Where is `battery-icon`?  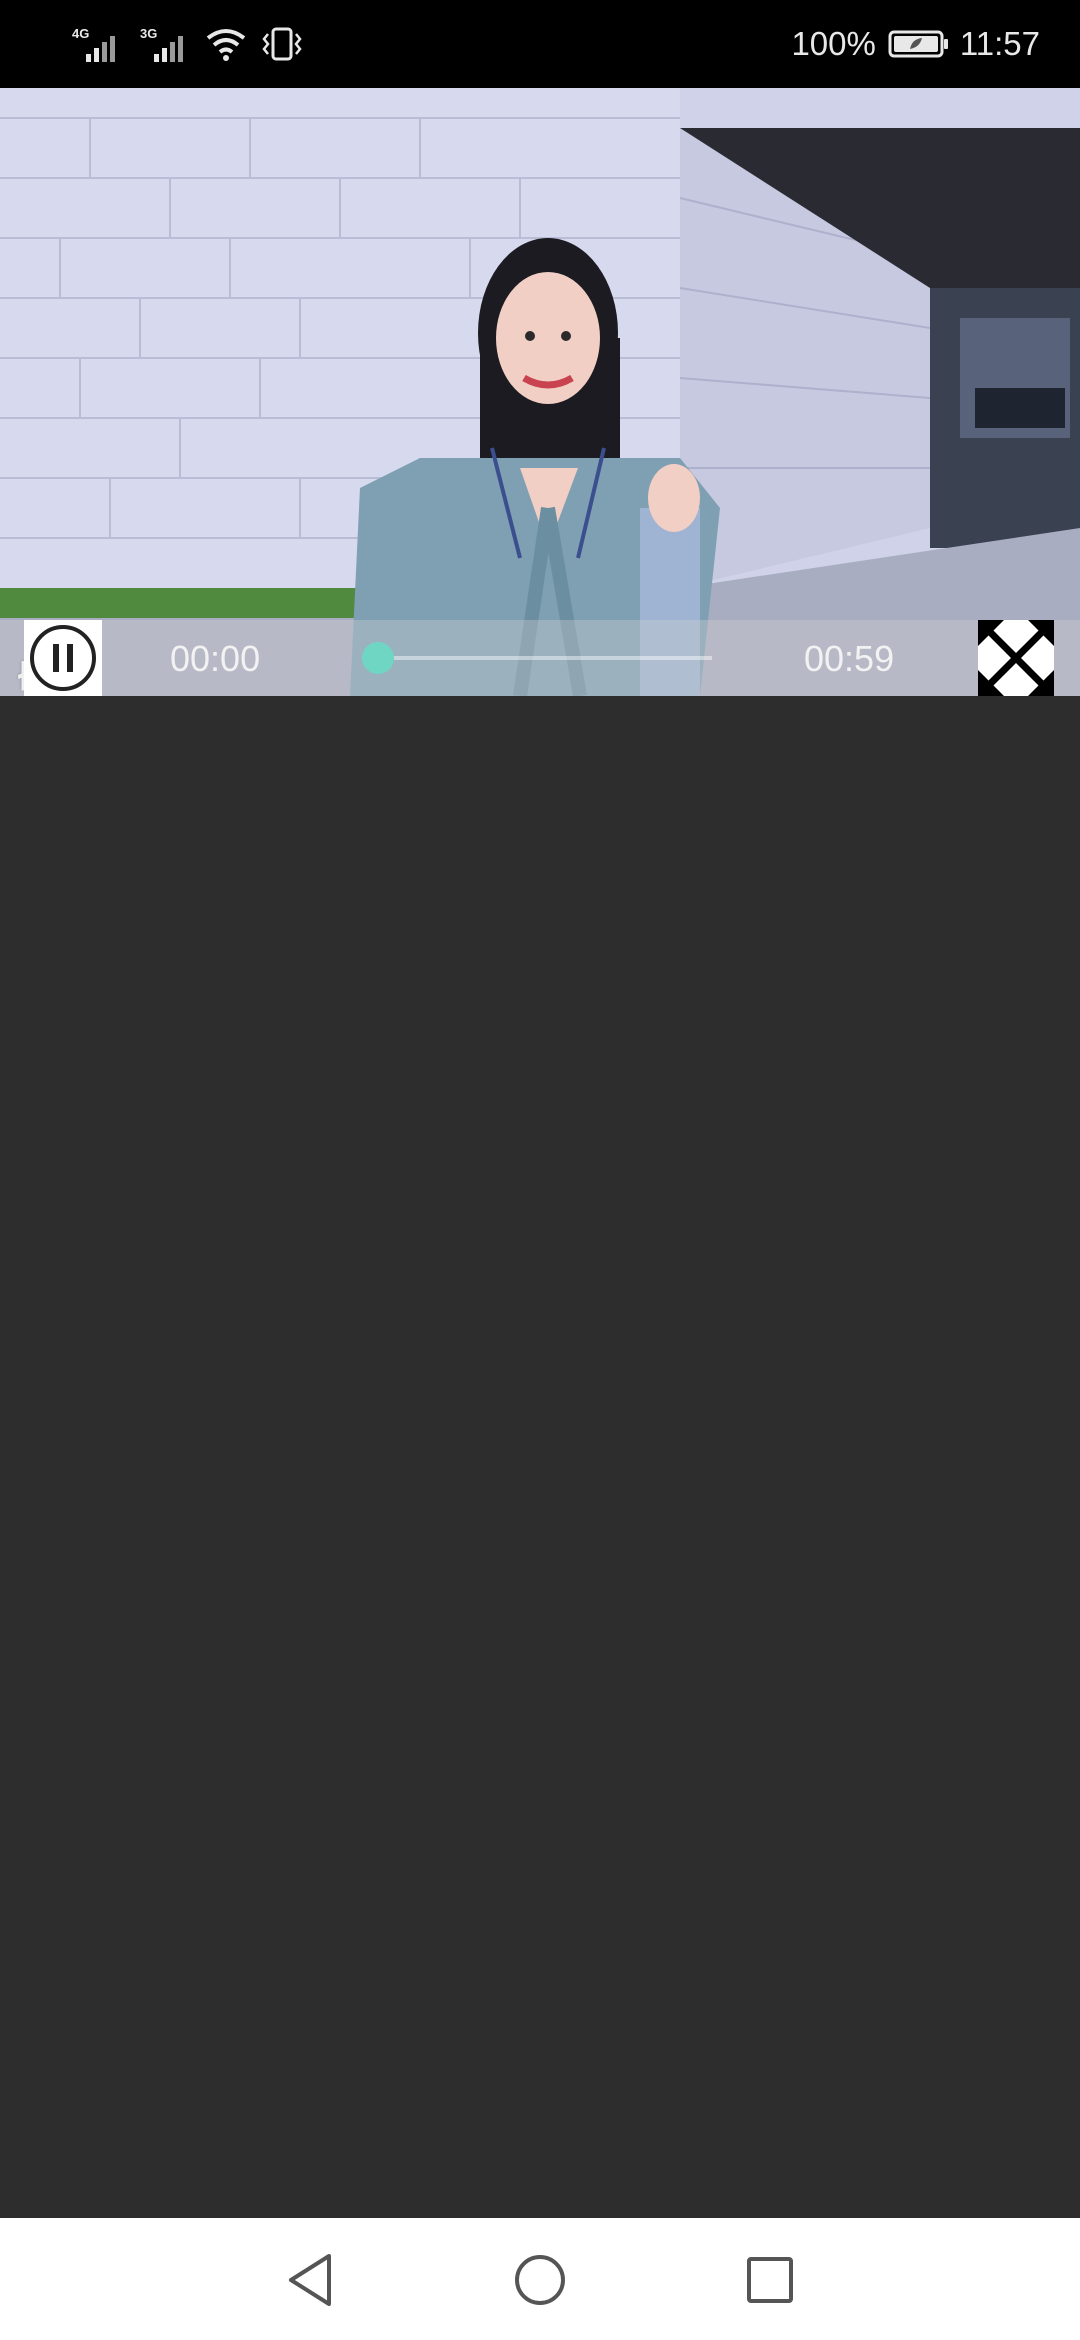 battery-icon is located at coordinates (918, 44).